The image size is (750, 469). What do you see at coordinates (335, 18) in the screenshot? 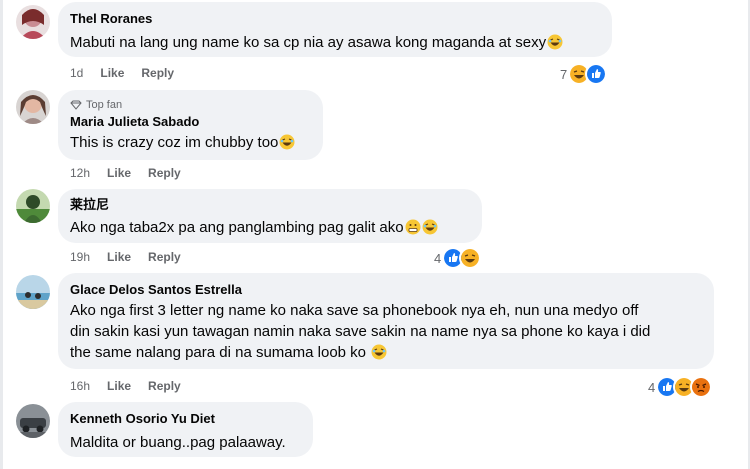
I see `comment-author: Thel Roranes` at bounding box center [335, 18].